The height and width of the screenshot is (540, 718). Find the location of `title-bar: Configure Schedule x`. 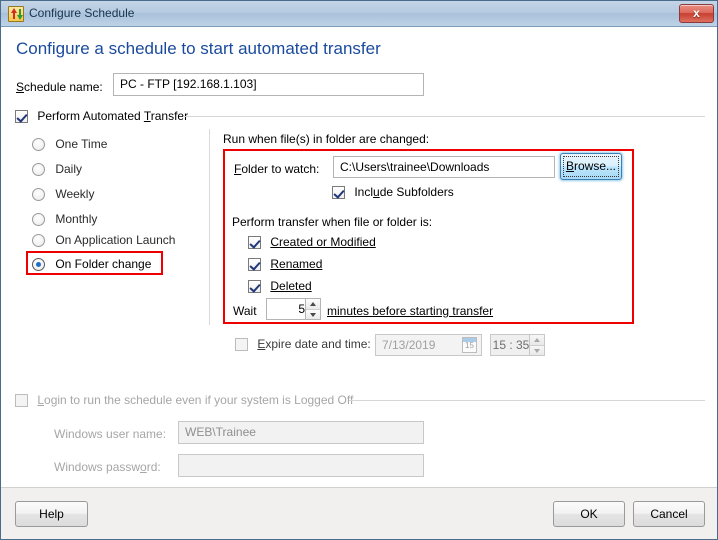

title-bar: Configure Schedule x is located at coordinates (359, 14).